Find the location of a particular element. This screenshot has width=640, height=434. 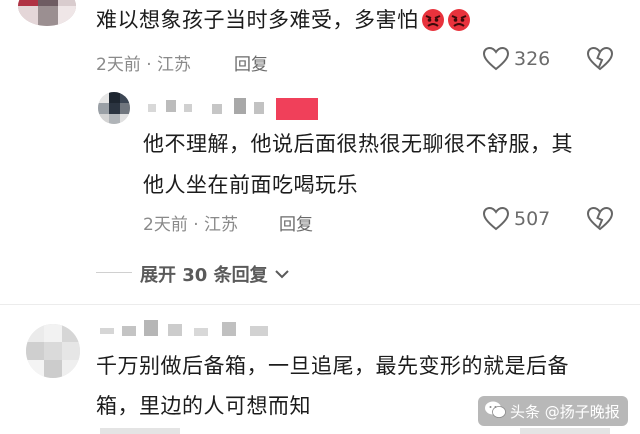

chevron-down-icon is located at coordinates (282, 274).